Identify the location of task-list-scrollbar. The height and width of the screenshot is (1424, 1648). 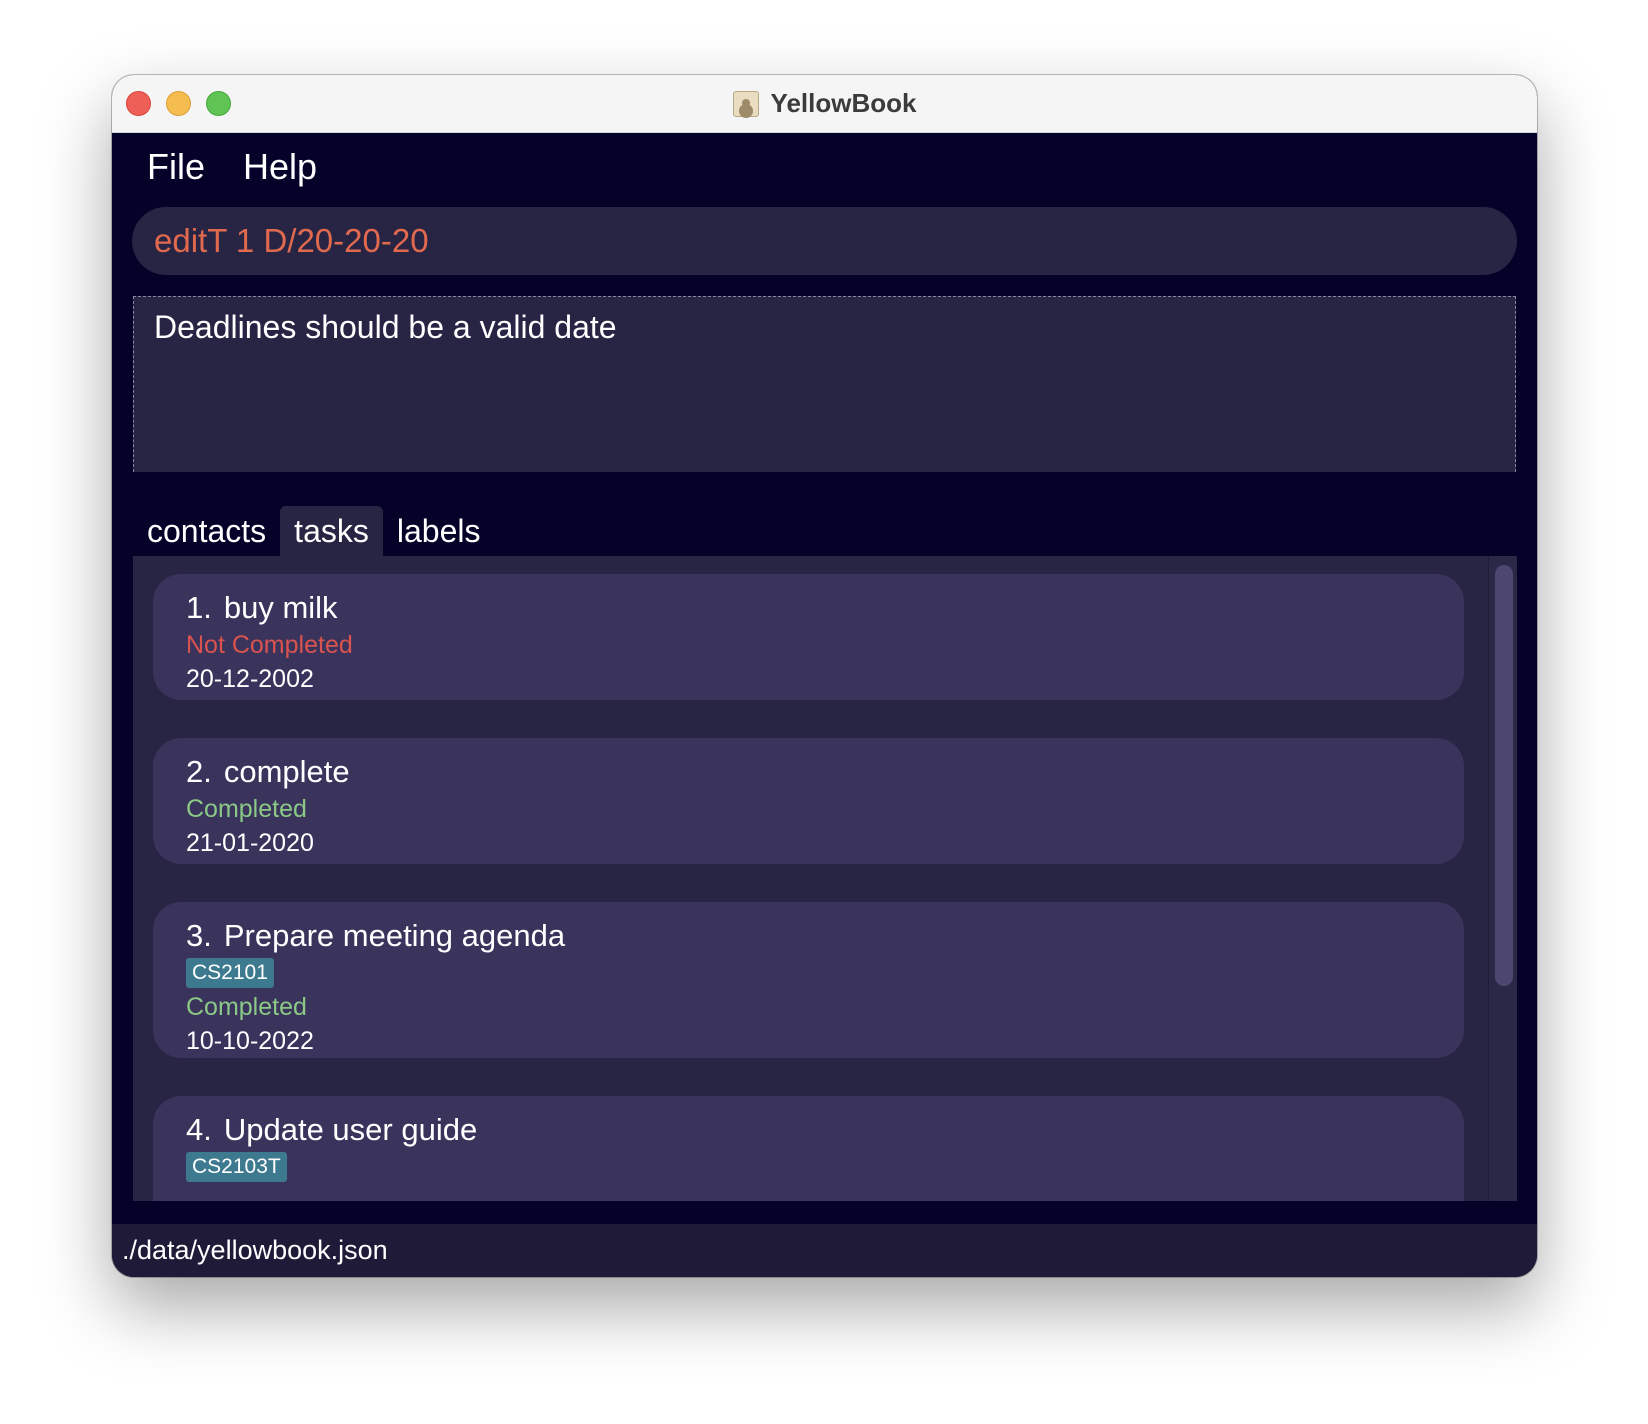
(1502, 878).